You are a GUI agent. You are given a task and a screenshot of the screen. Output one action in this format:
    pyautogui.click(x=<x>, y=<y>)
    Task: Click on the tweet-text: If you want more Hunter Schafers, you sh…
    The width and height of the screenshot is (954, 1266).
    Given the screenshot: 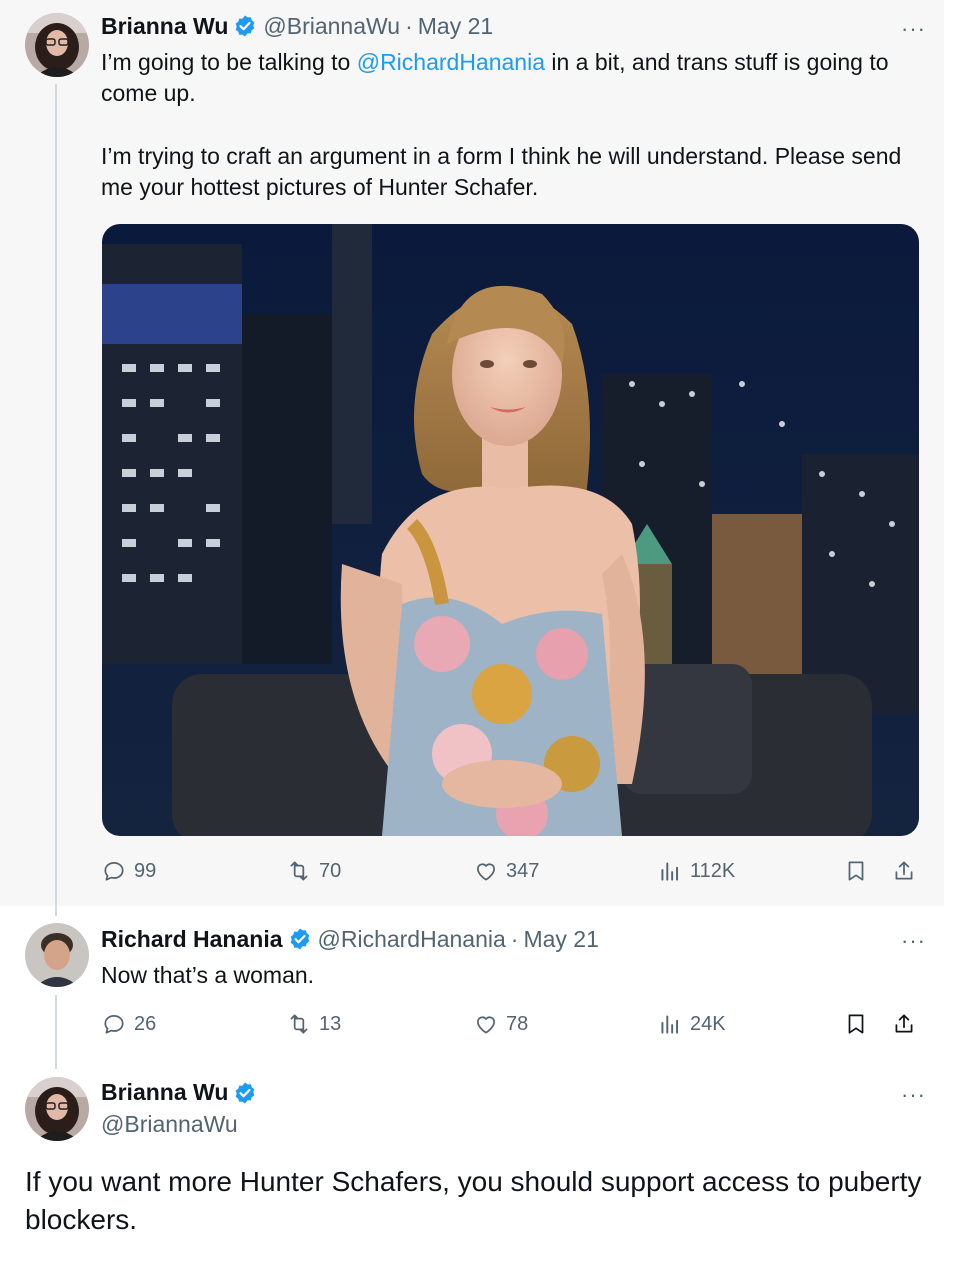 What is the action you would take?
    pyautogui.click(x=473, y=1200)
    